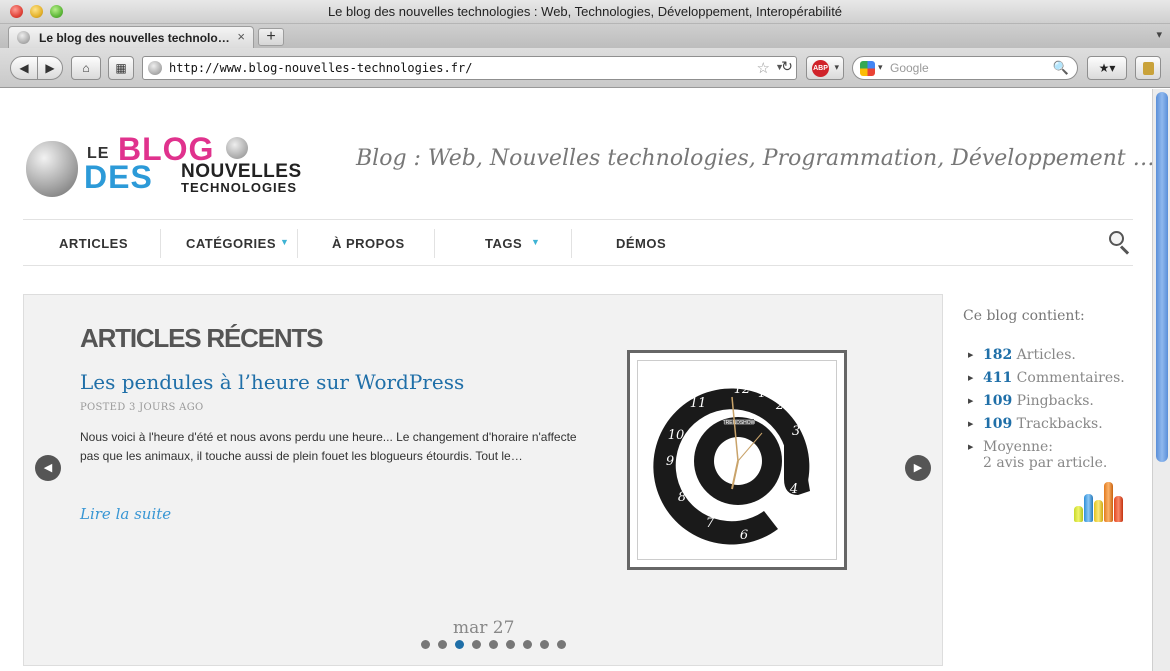  What do you see at coordinates (731, 463) in the screenshot?
I see `at-sign-clock-image: TRENDSHOW 12 1234567891011` at bounding box center [731, 463].